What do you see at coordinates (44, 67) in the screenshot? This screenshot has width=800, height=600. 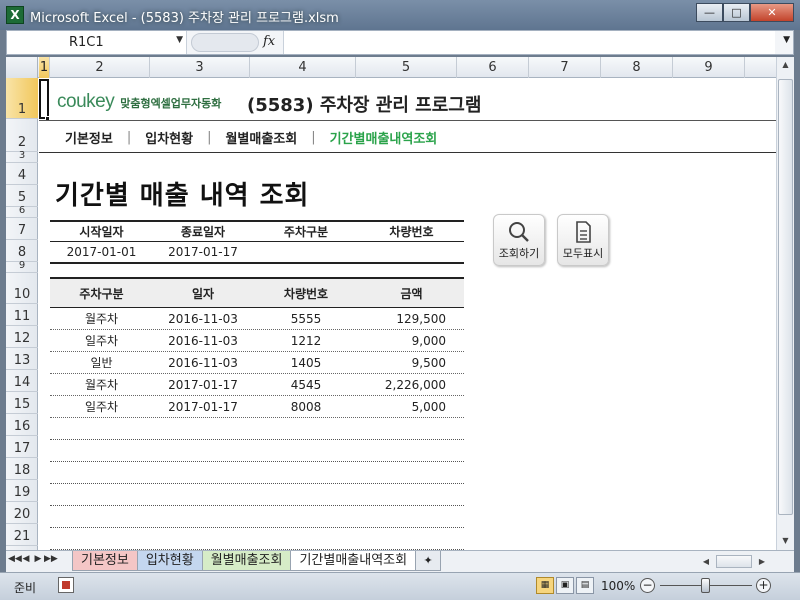 I see `column-header: 1` at bounding box center [44, 67].